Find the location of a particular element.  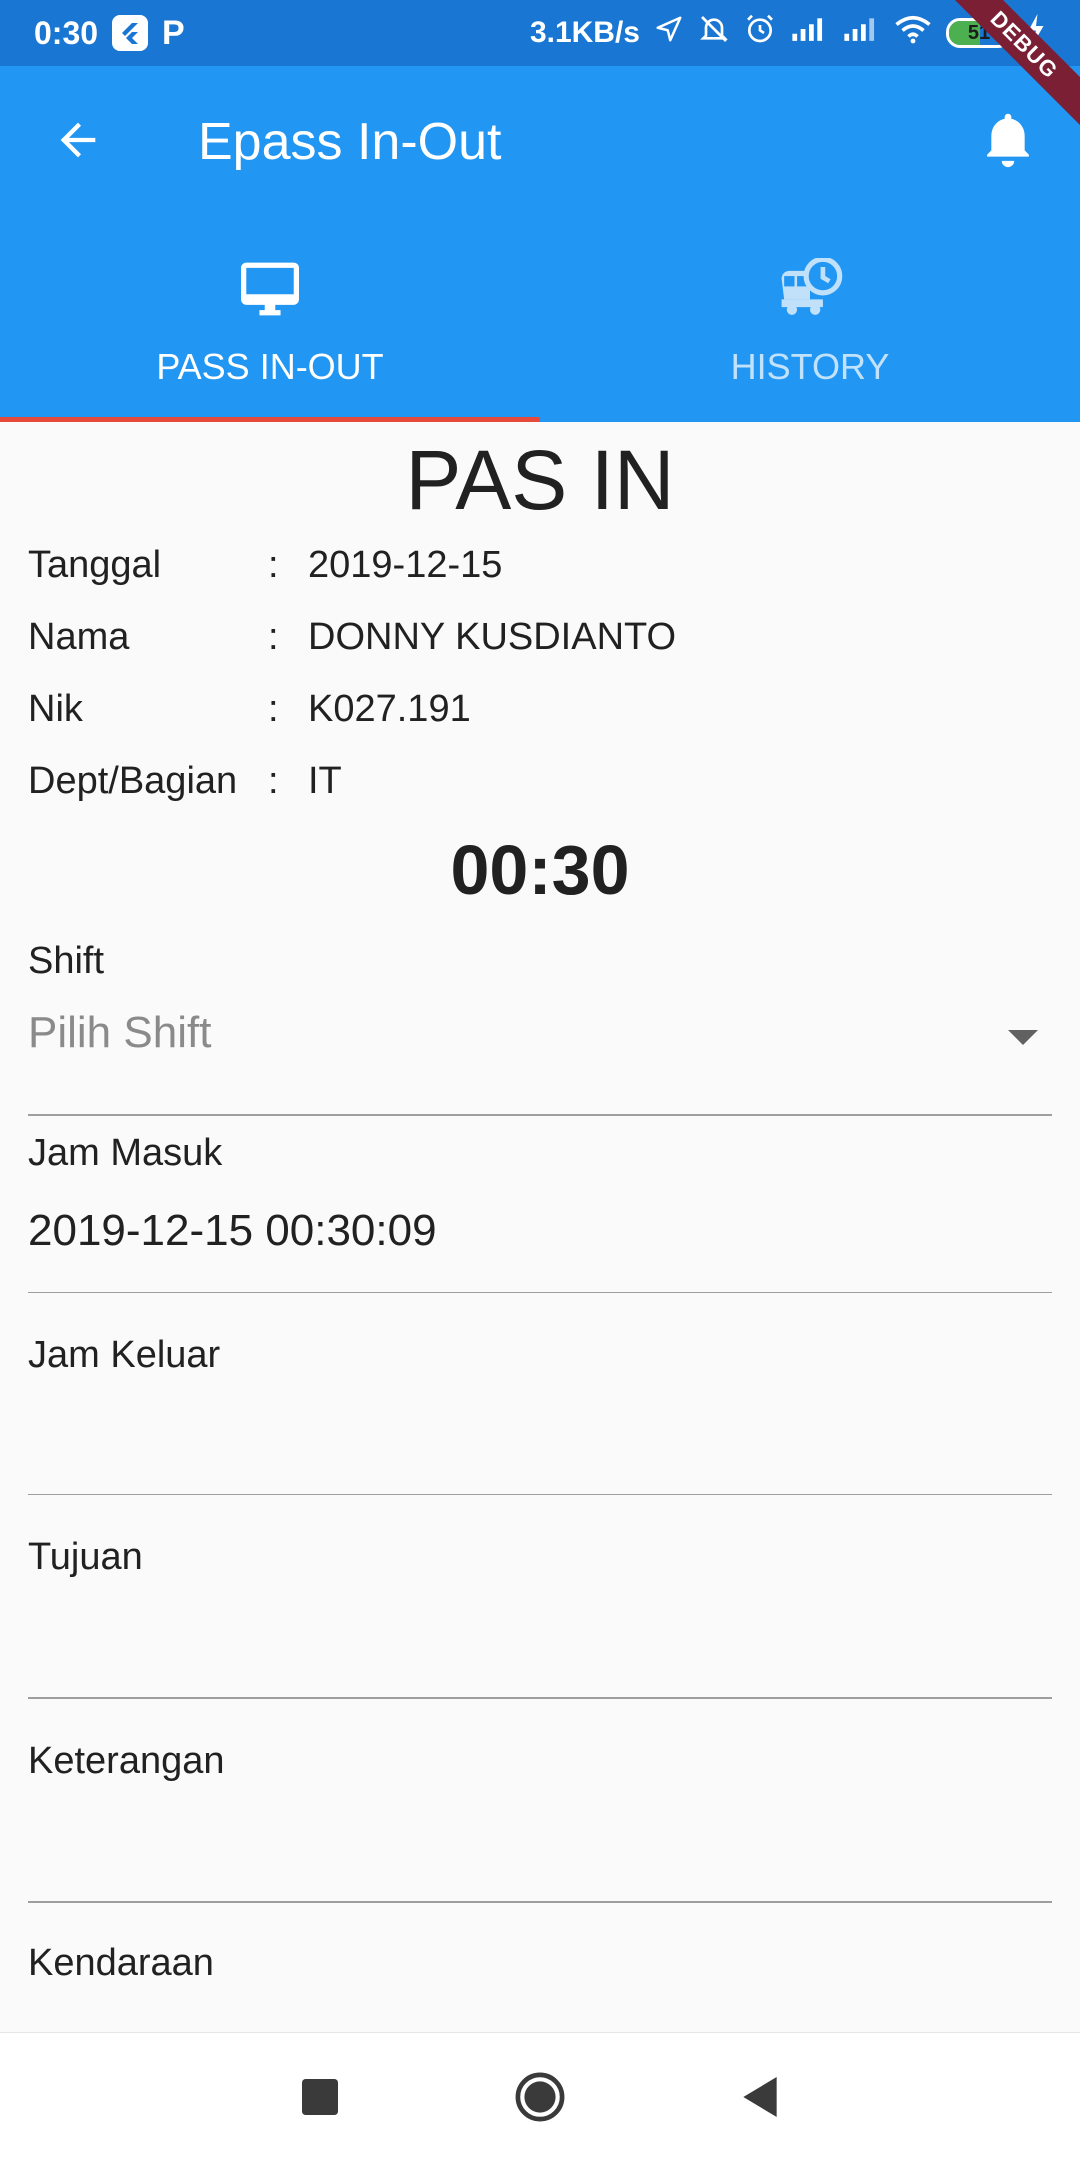

home-button is located at coordinates (540, 2097).